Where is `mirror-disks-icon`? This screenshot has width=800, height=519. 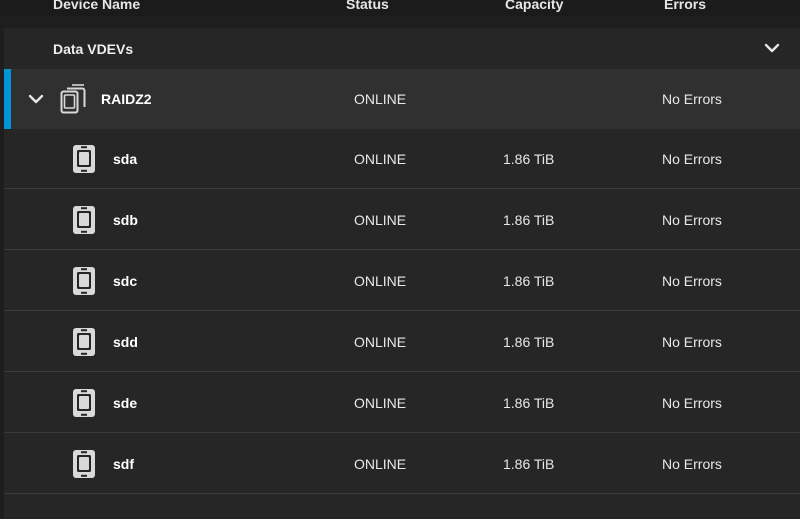
mirror-disks-icon is located at coordinates (73, 99).